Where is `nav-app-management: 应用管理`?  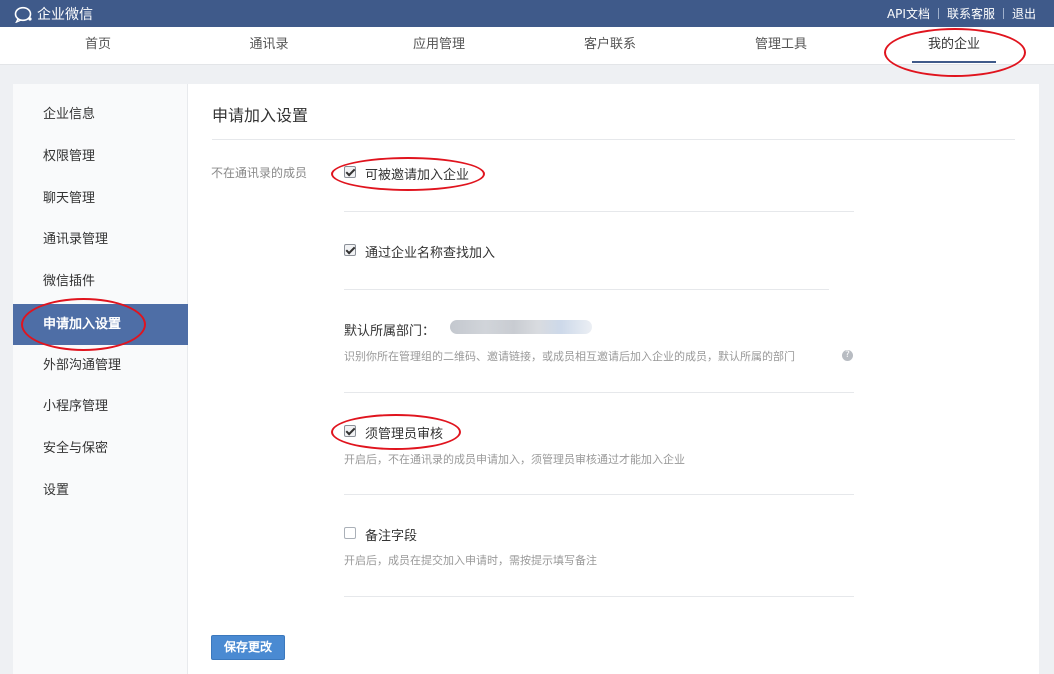
nav-app-management: 应用管理 is located at coordinates (439, 46).